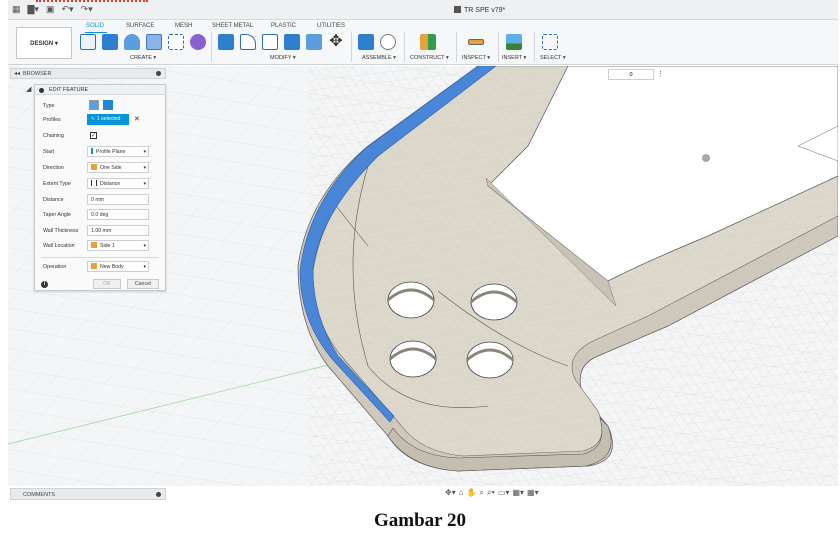 This screenshot has width=840, height=535. I want to click on select-group-label: SELECT ▾, so click(553, 58).